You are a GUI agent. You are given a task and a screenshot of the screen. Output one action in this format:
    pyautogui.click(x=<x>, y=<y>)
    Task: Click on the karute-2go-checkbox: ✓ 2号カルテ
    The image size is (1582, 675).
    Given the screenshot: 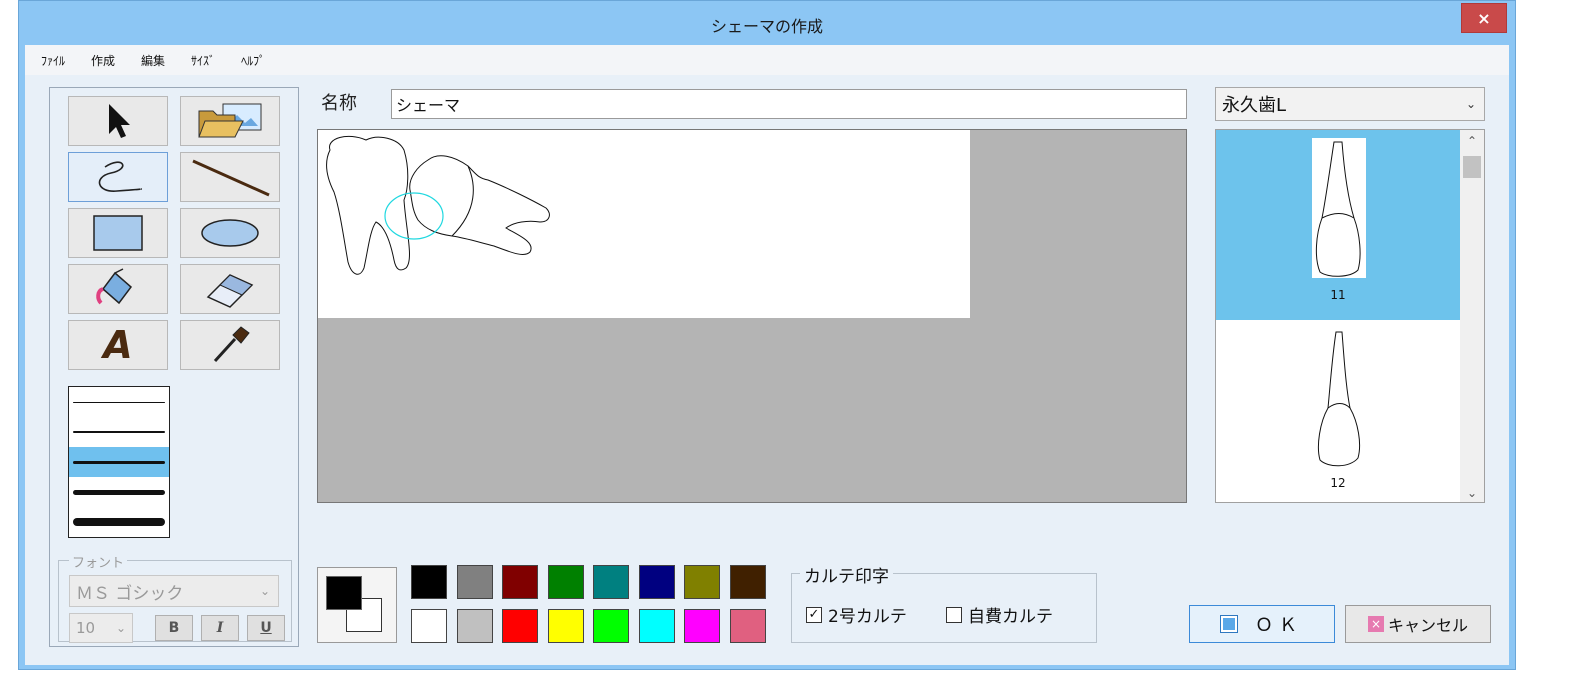 What is the action you would take?
    pyautogui.click(x=856, y=614)
    